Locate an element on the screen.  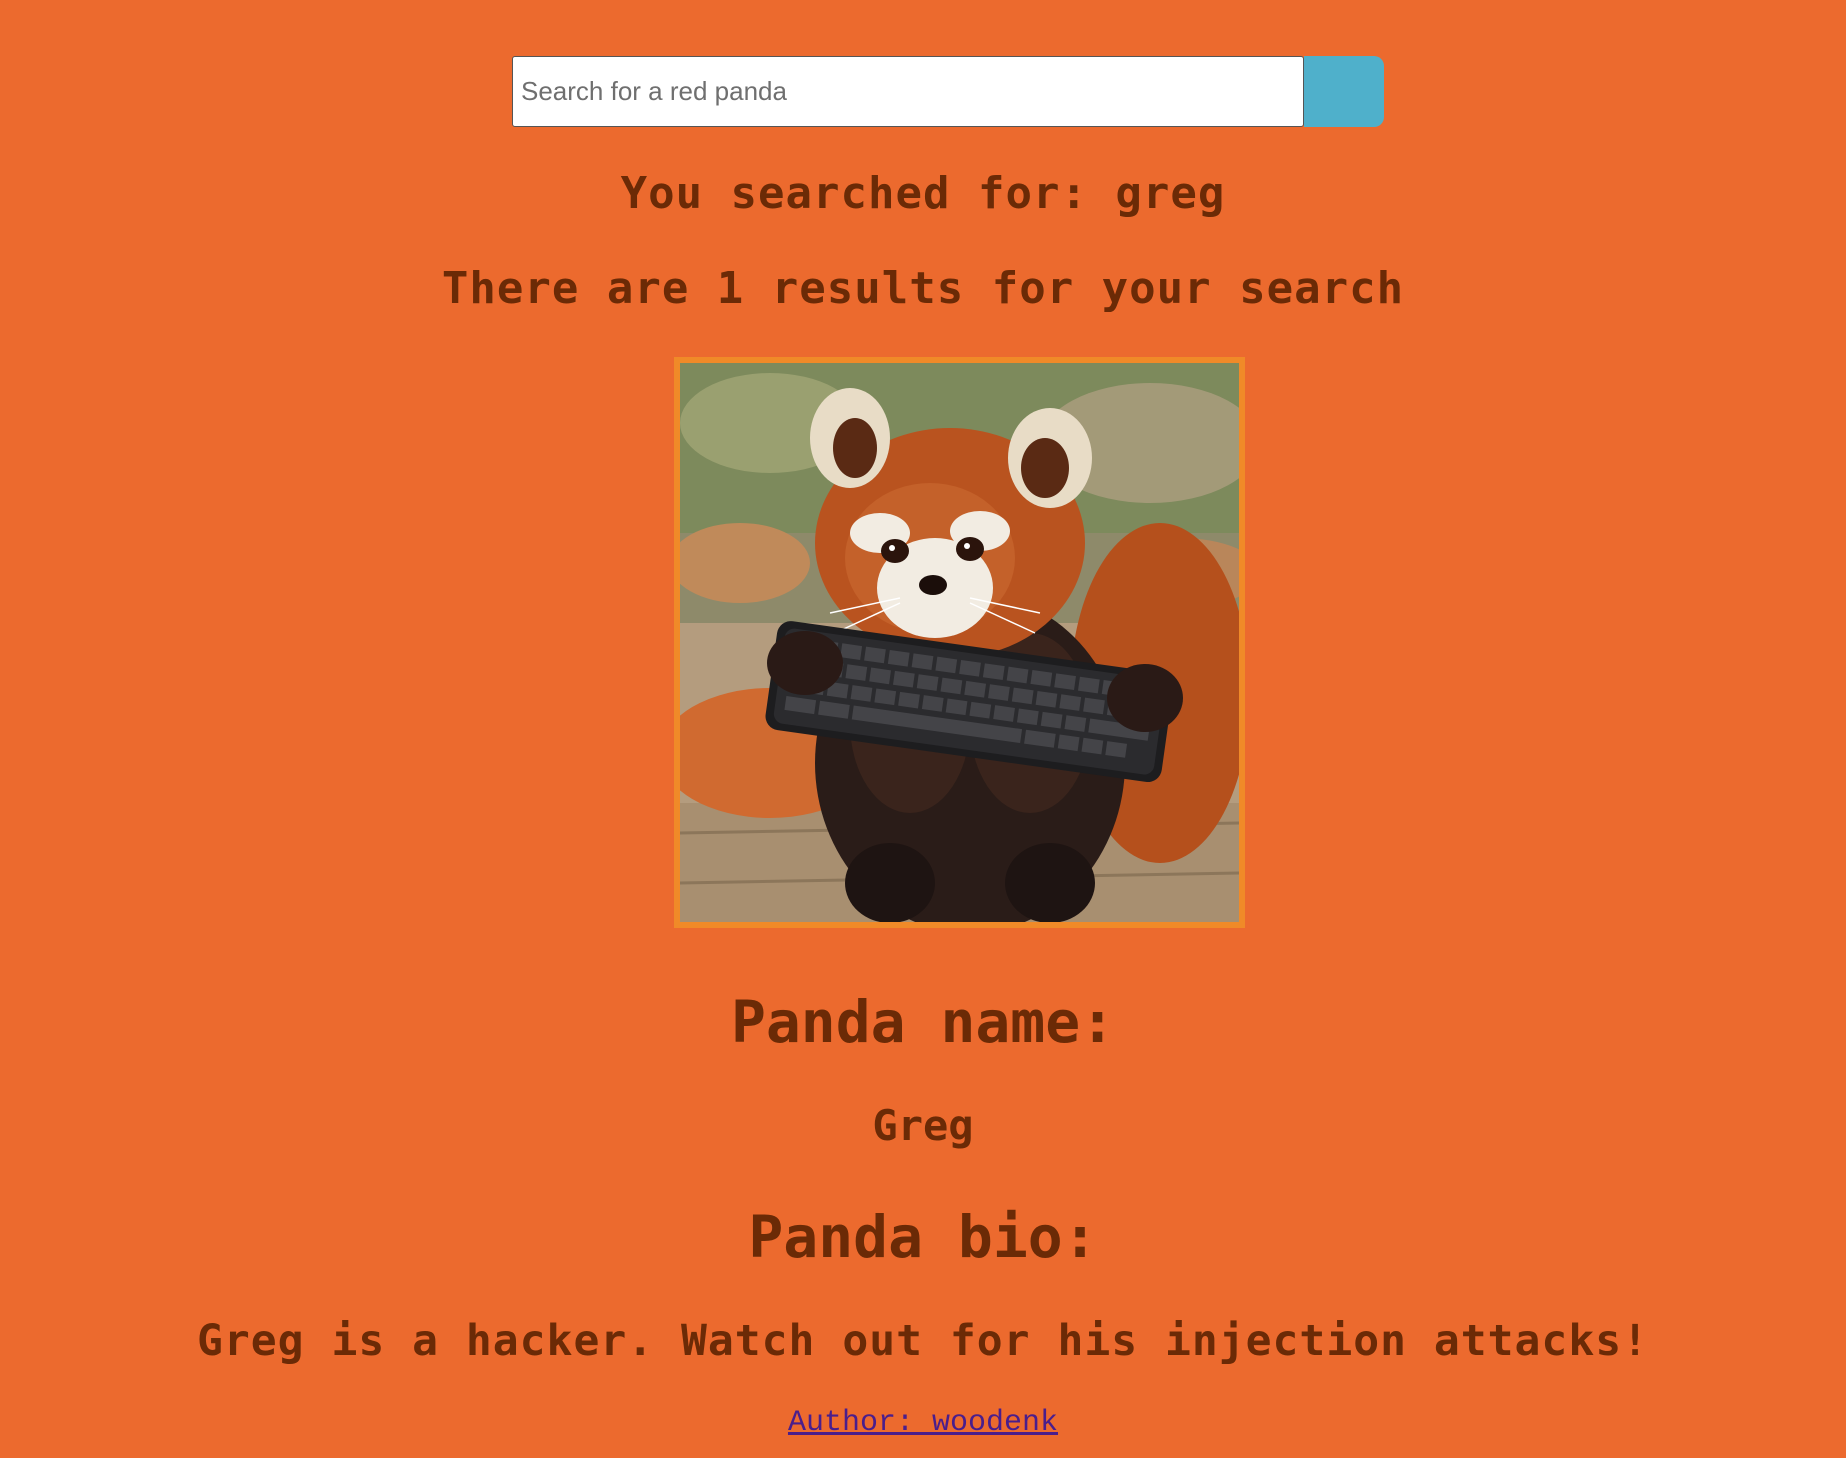
footer: Author: woodenk is located at coordinates (923, 1423).